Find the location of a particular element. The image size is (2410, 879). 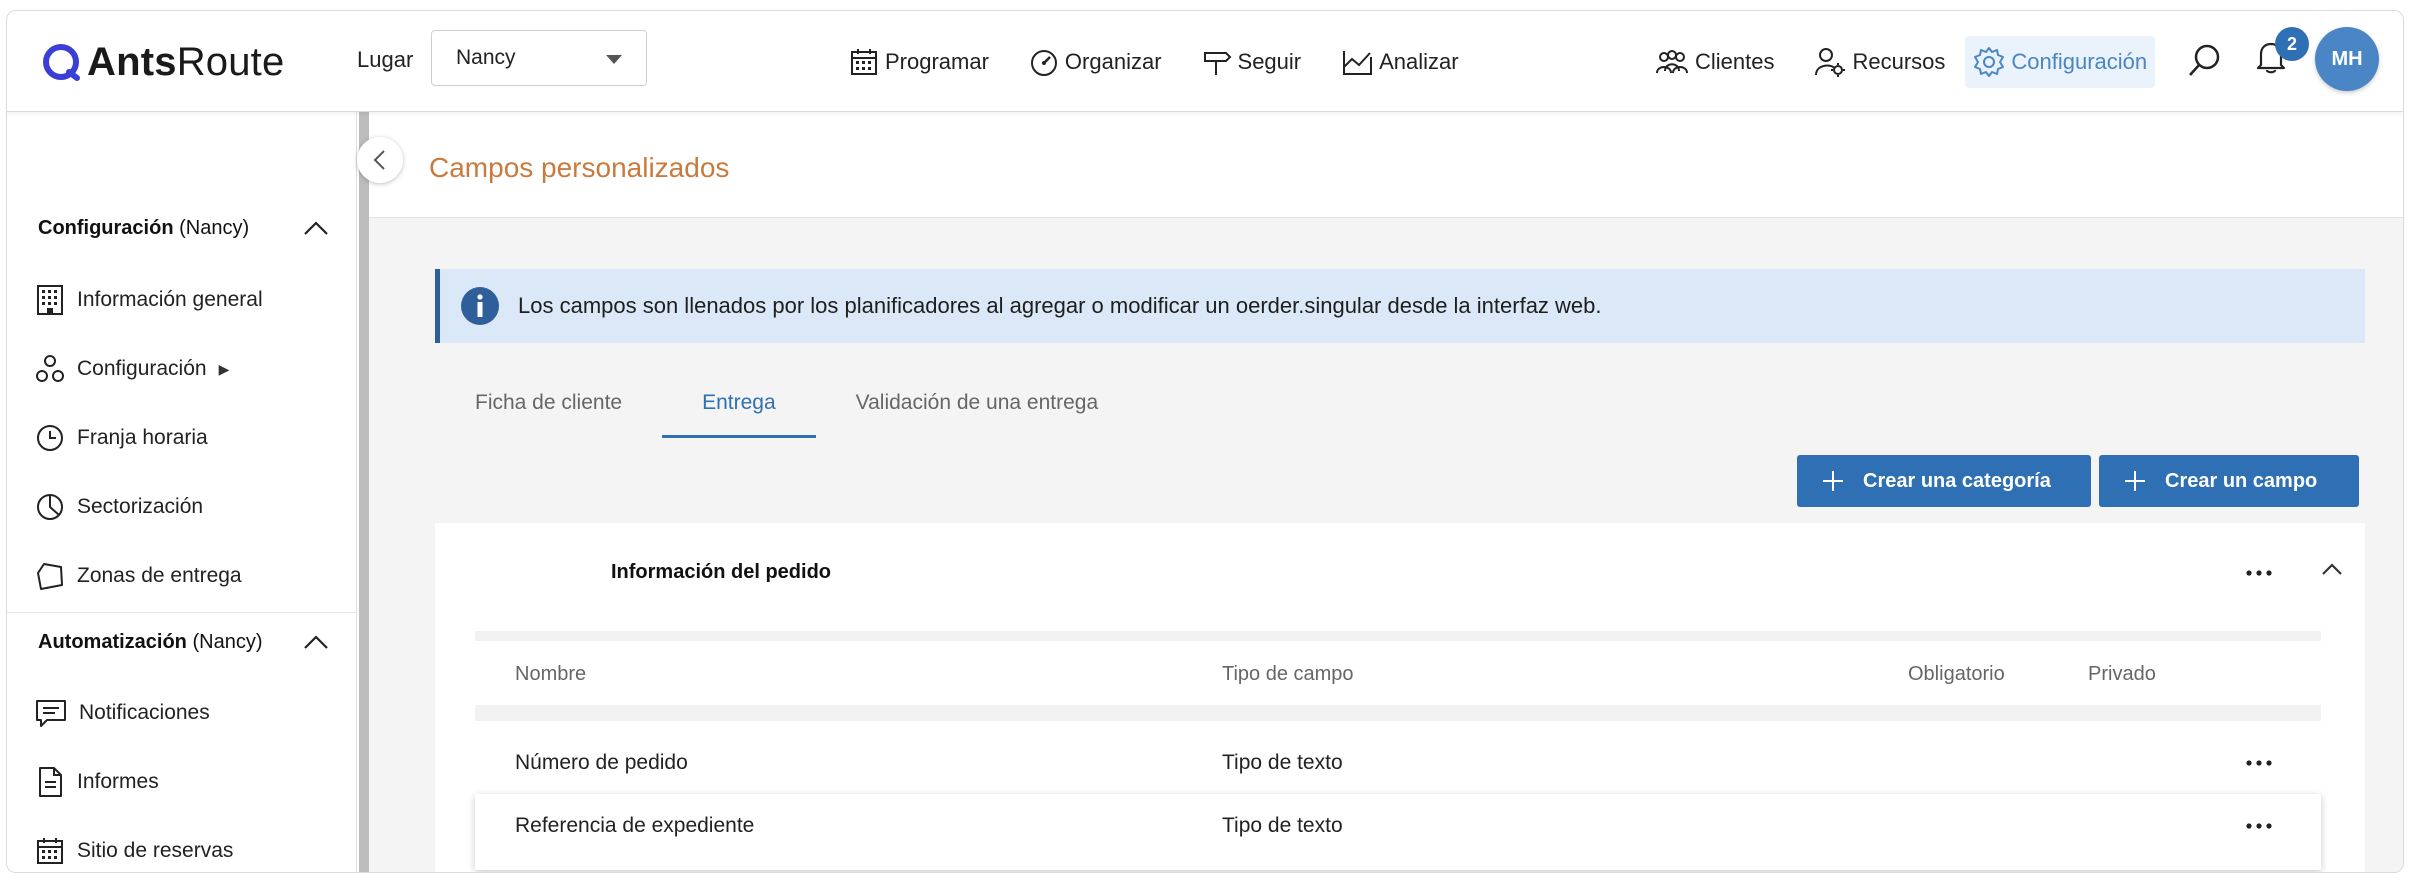

create-field-label: Crear un campo is located at coordinates (2241, 480).